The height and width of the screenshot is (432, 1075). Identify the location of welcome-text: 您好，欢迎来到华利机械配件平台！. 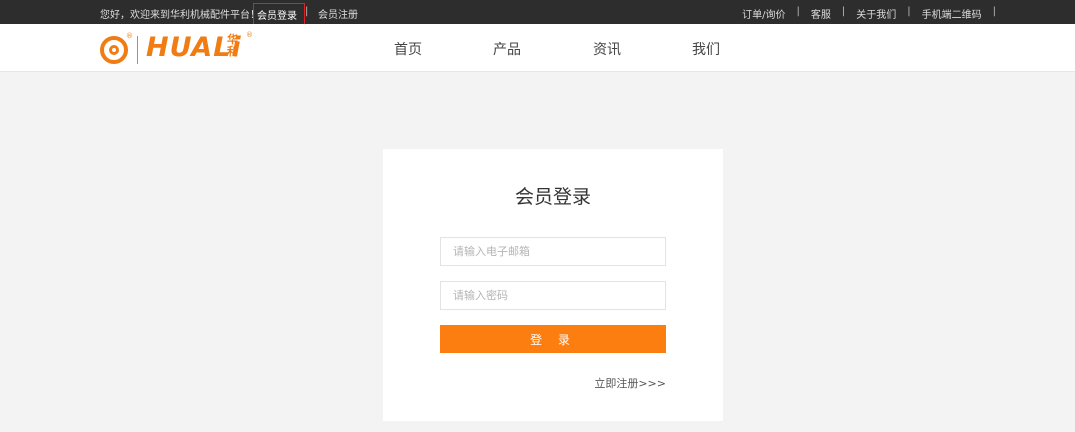
(180, 15).